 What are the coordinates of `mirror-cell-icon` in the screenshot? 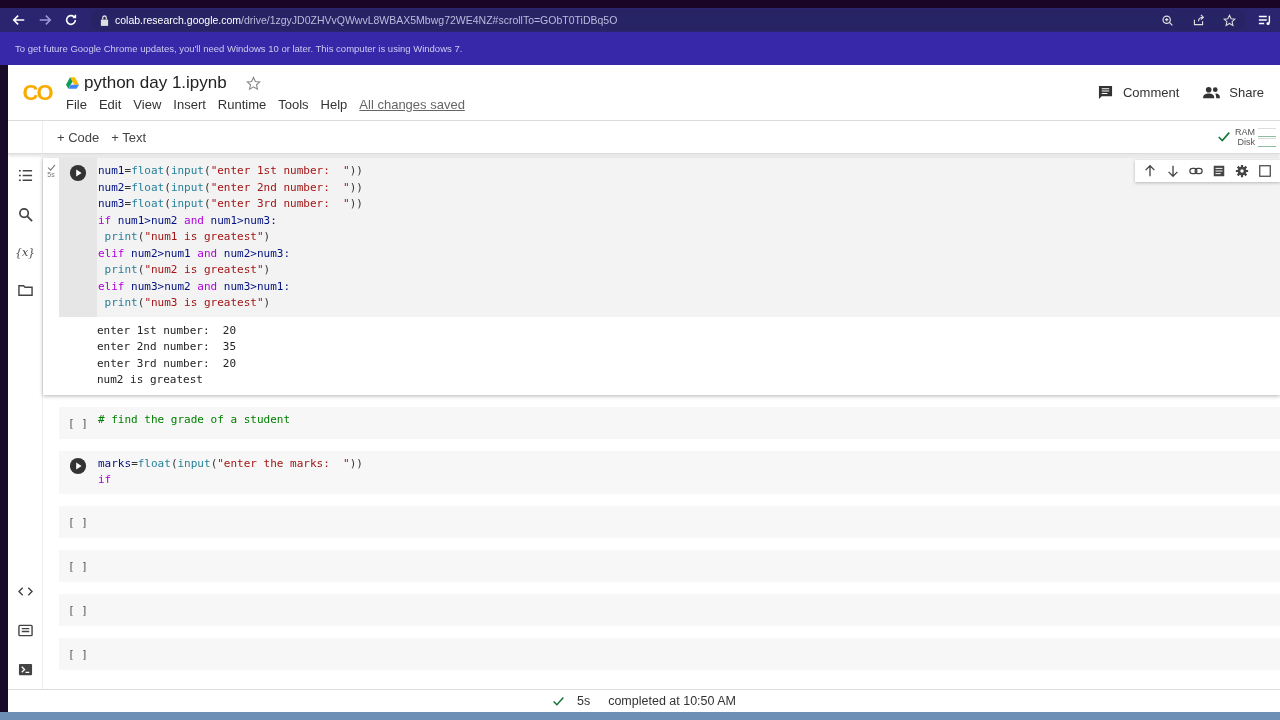 It's located at (1265, 171).